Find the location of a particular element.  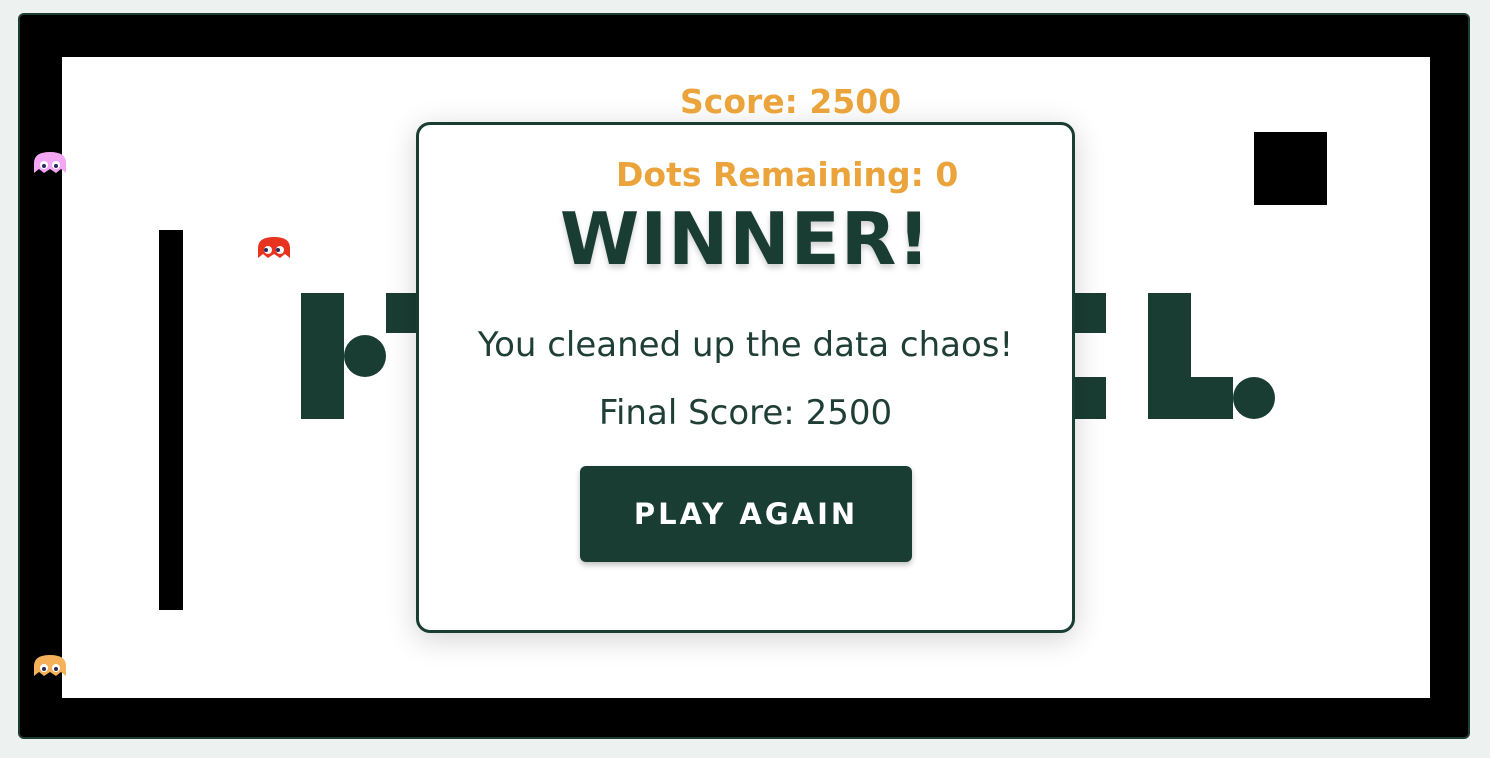

maze-wall-vertical is located at coordinates (171, 420).